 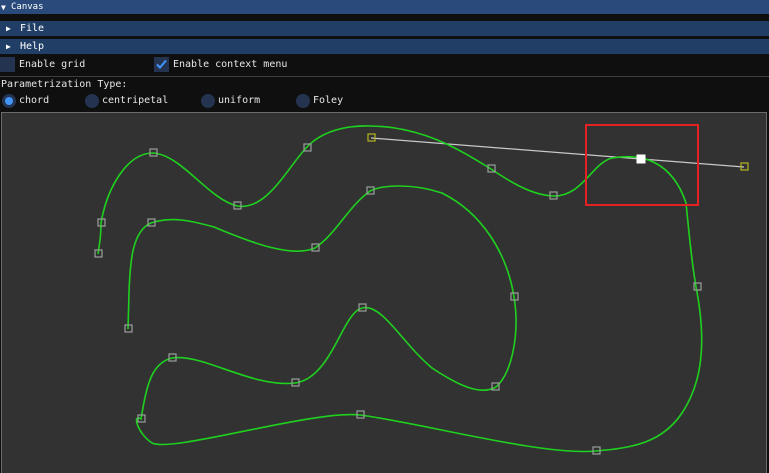 I want to click on radio-chord-label: chord, so click(x=34, y=100).